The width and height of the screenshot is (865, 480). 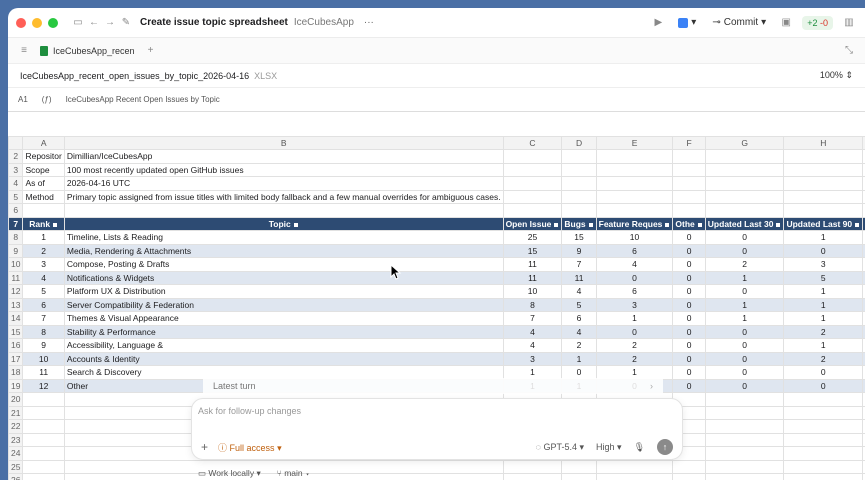 What do you see at coordinates (283, 223) in the screenshot?
I see `table-header-cell: Topic` at bounding box center [283, 223].